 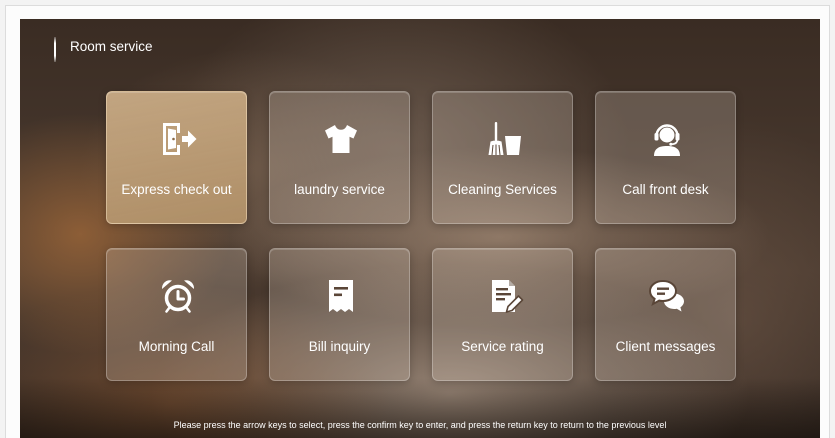 I want to click on alarm-clock-icon, so click(x=177, y=296).